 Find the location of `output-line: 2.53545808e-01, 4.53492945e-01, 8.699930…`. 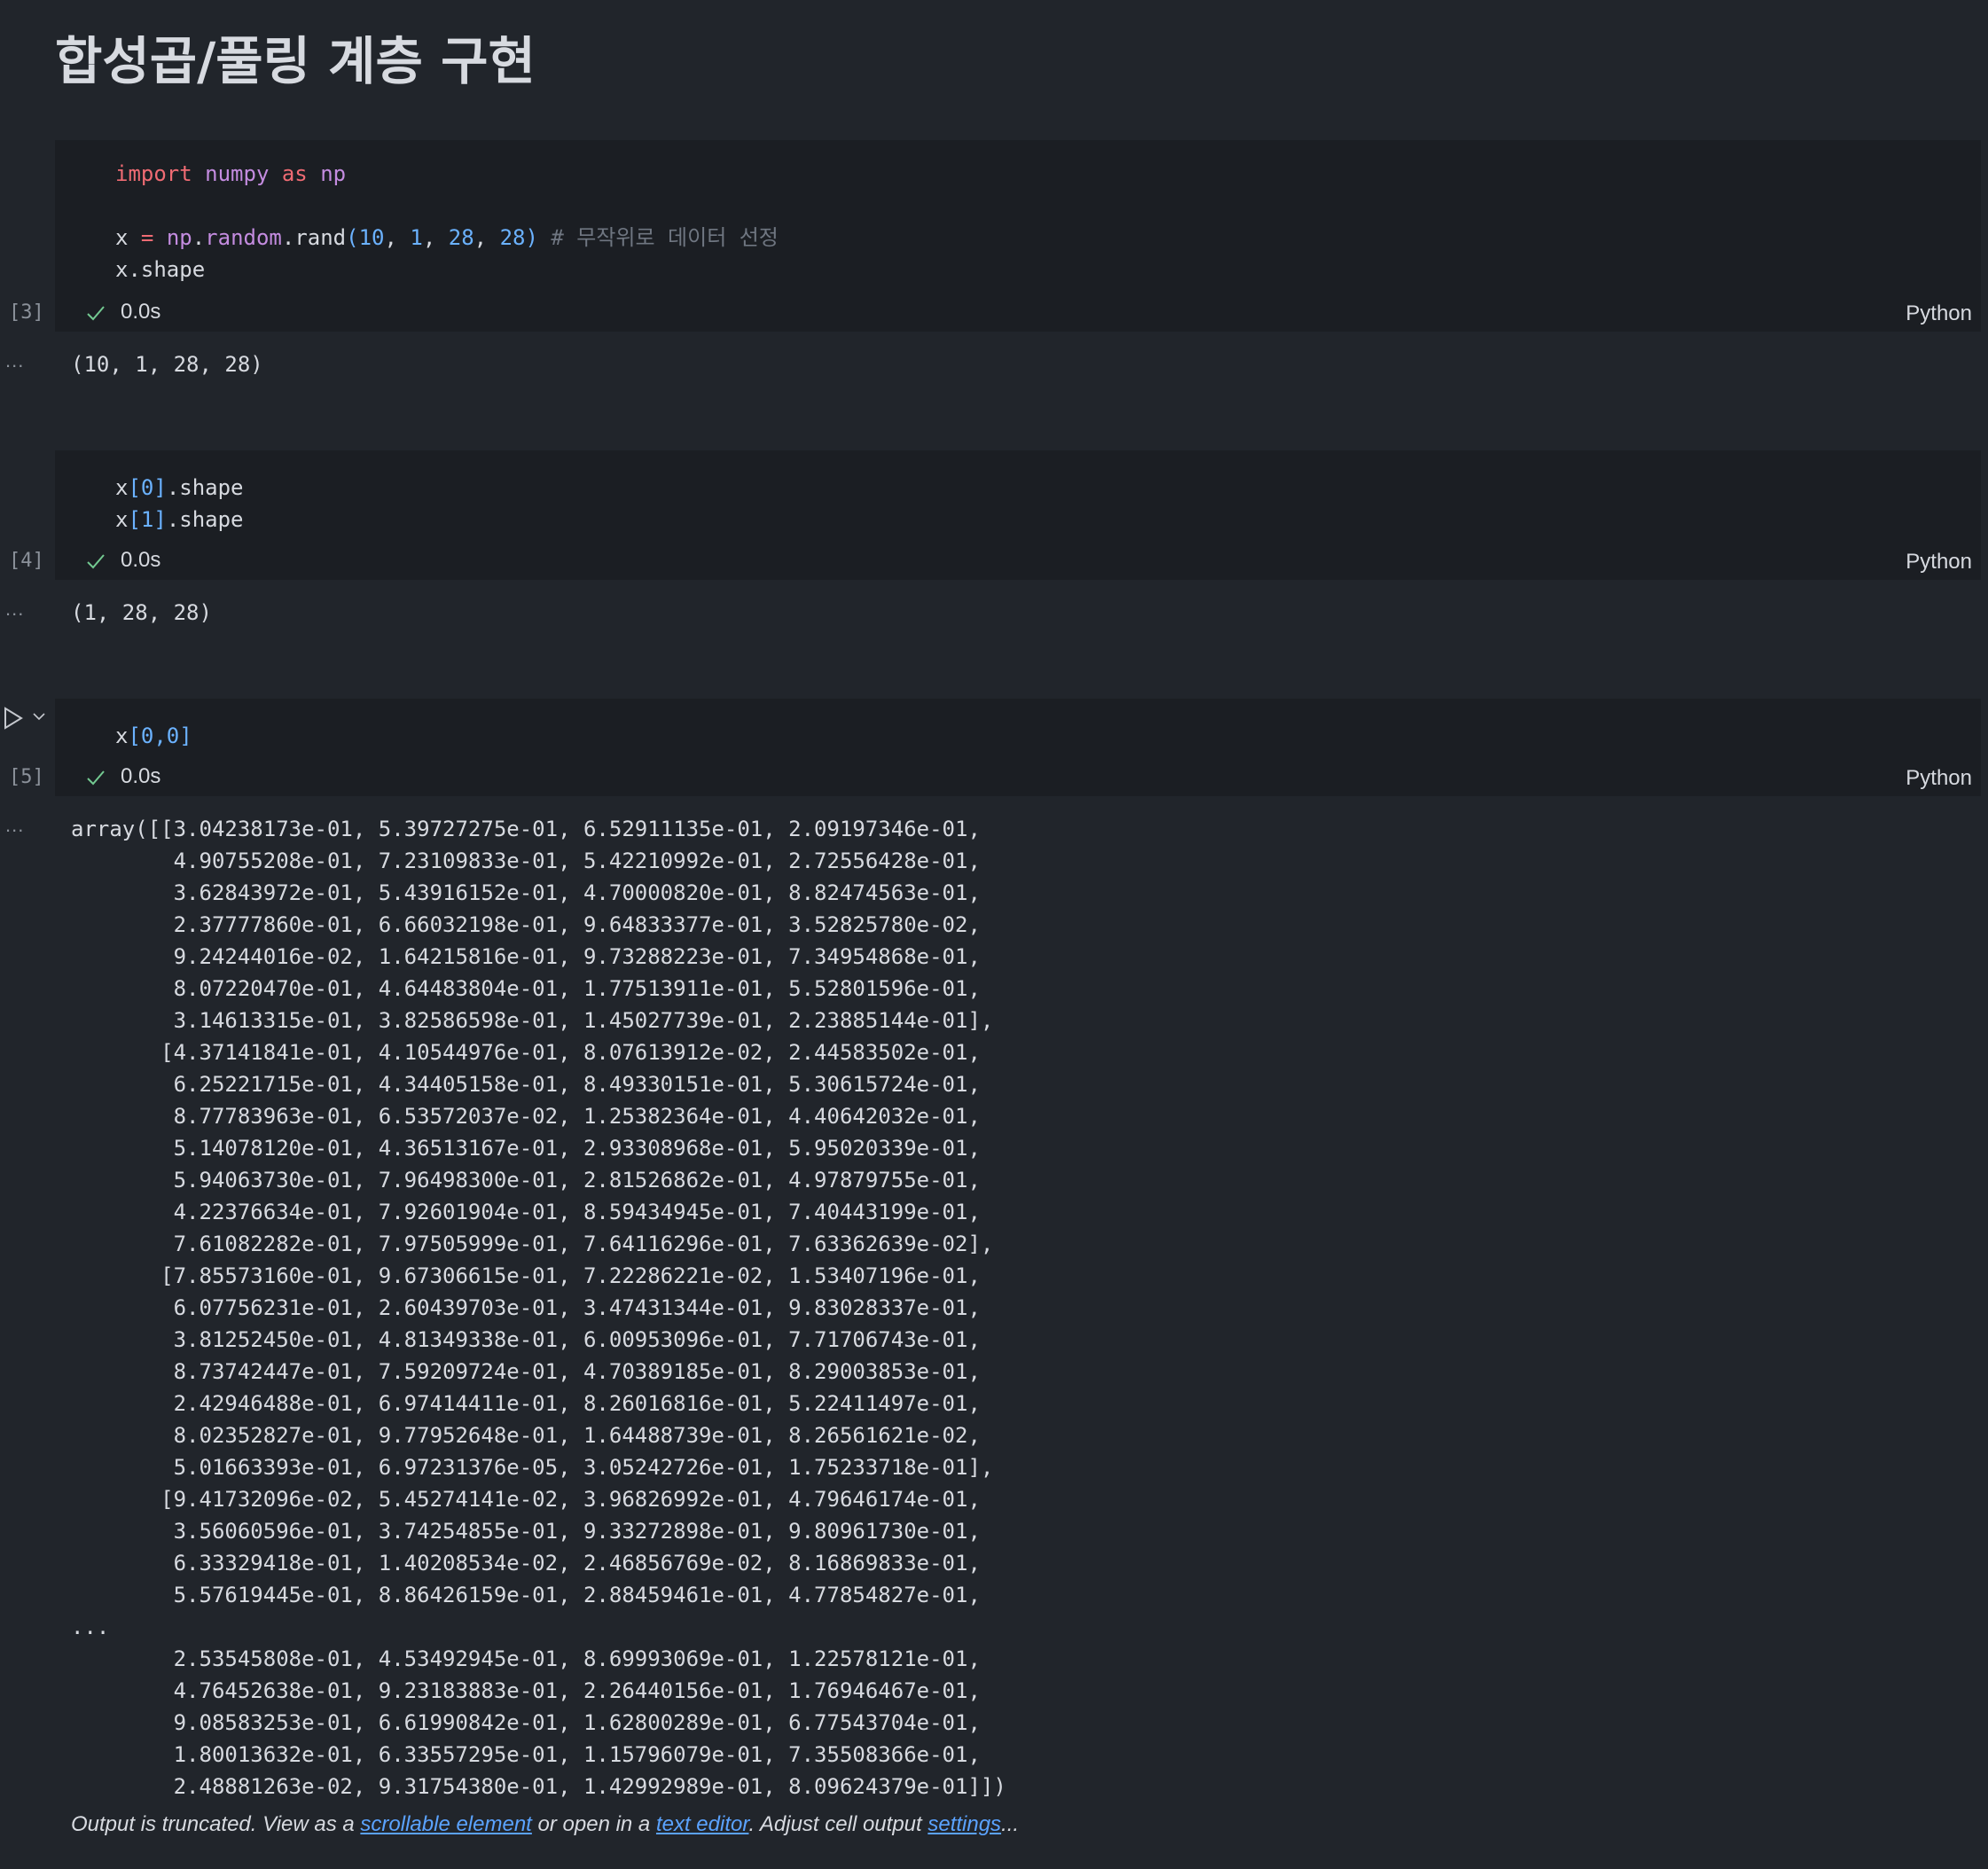

output-line: 2.53545808e-01, 4.53492945e-01, 8.699930… is located at coordinates (526, 1658).